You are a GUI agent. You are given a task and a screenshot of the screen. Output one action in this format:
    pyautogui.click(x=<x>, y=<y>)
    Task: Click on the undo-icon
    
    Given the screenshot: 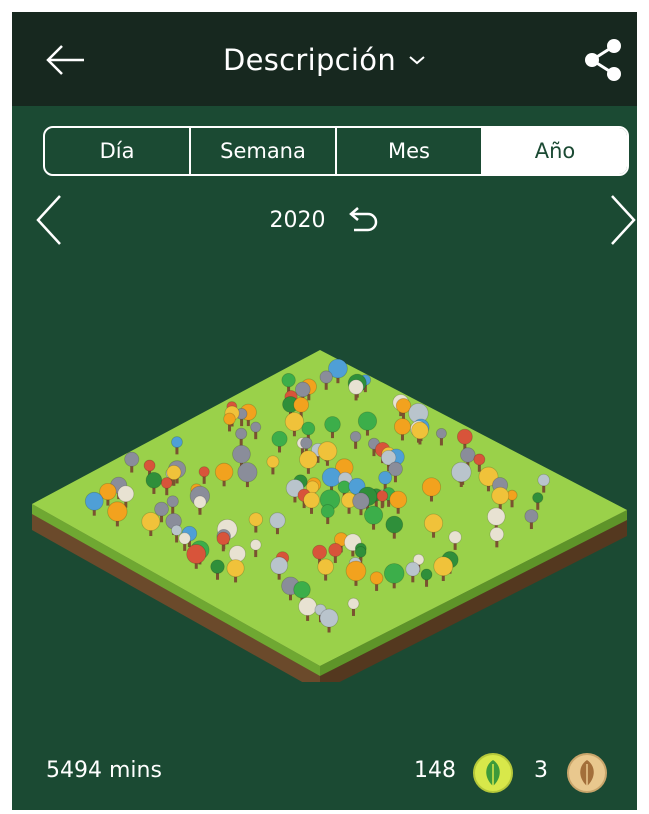 What is the action you would take?
    pyautogui.click(x=362, y=219)
    